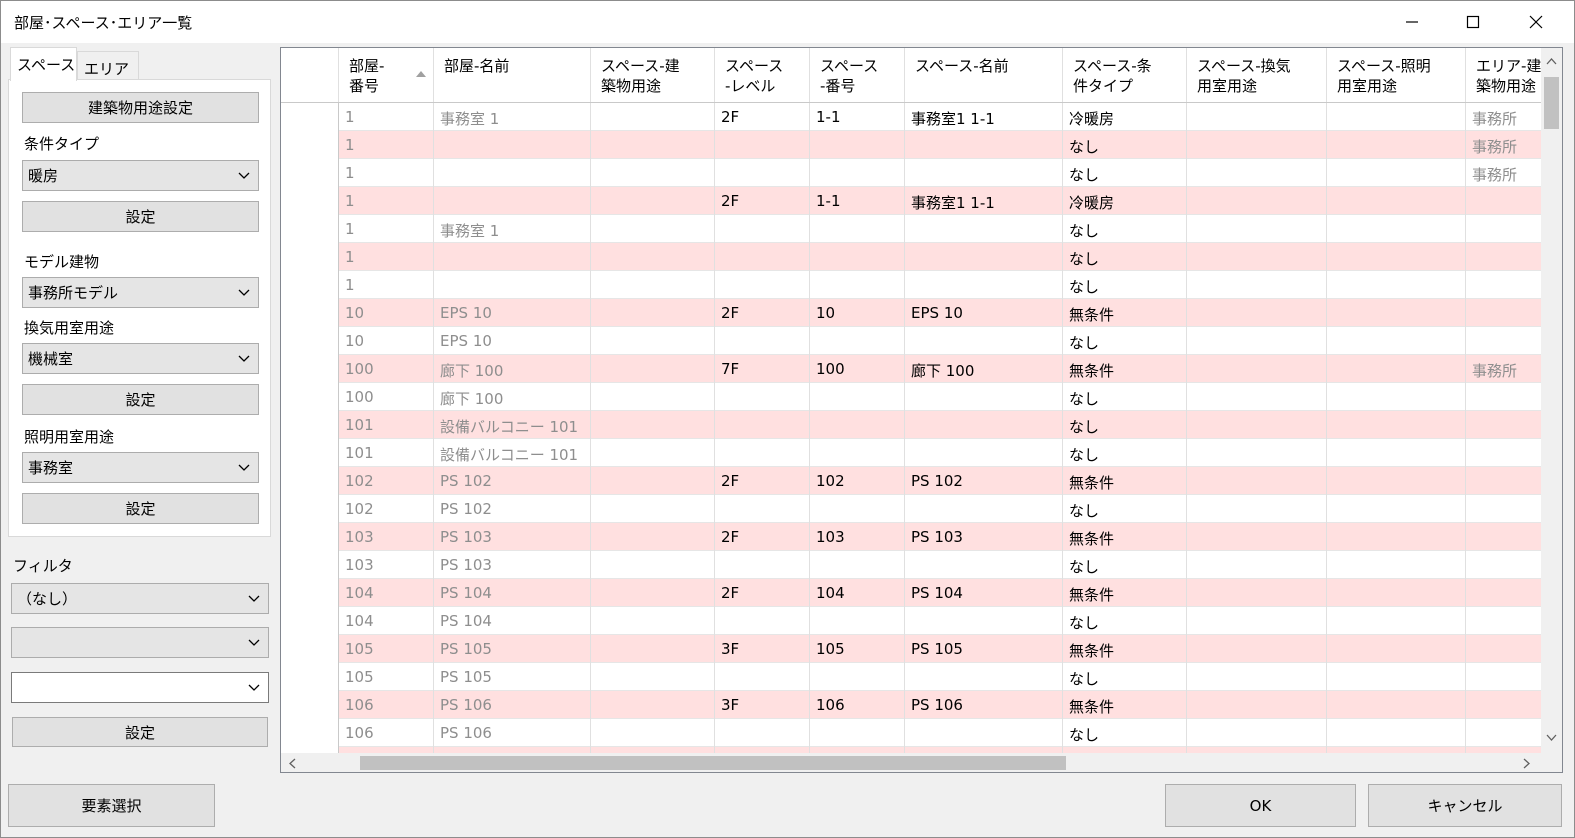 The image size is (1575, 838). Describe the element at coordinates (918, 341) in the screenshot. I see `table-row: 10 EPS 10 なし` at that location.